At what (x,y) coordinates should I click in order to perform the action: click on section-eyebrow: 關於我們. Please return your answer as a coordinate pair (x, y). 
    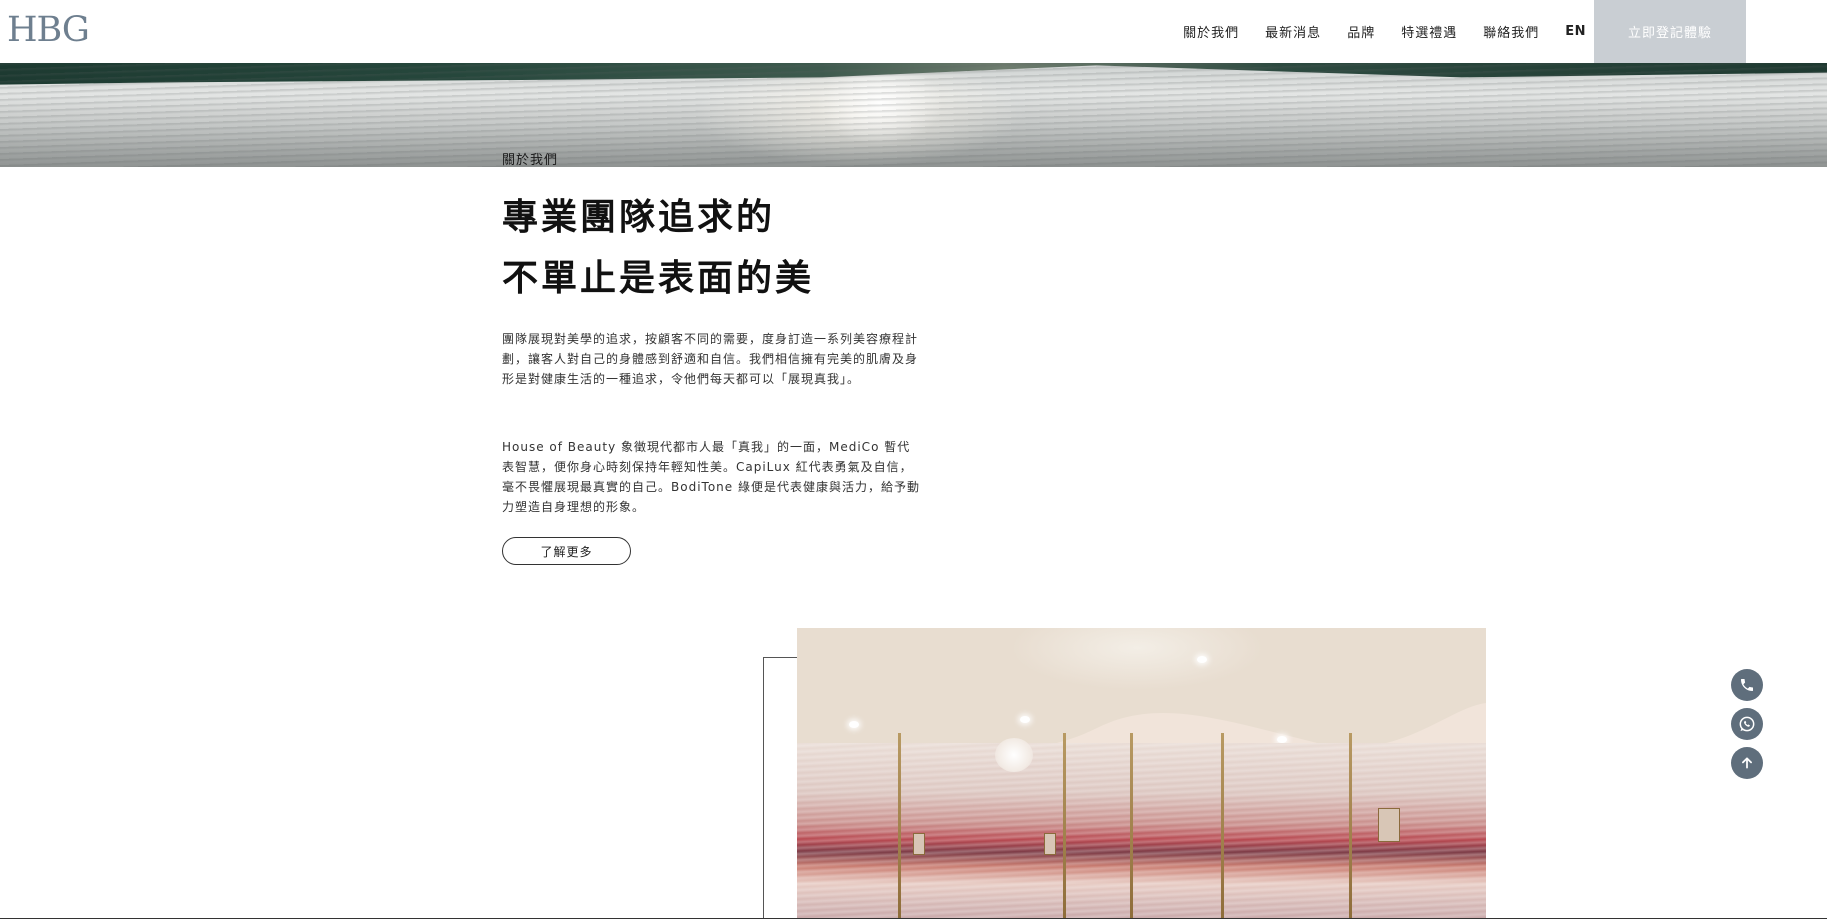
    Looking at the image, I should click on (530, 160).